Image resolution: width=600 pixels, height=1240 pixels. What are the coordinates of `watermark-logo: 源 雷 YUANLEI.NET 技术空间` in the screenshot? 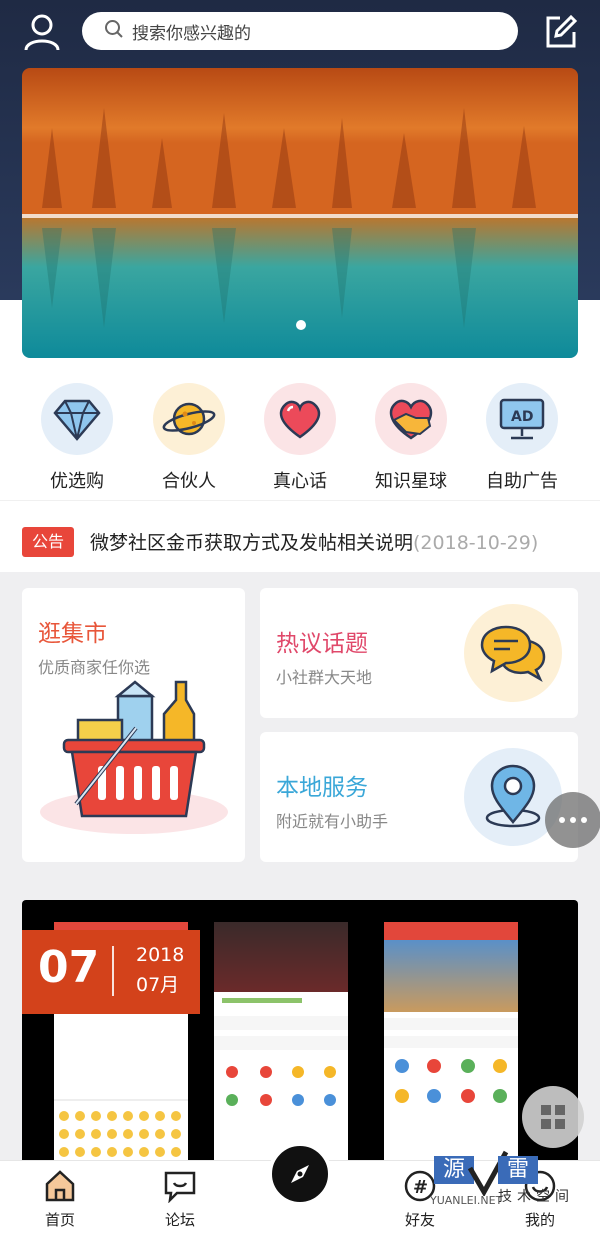 It's located at (501, 1182).